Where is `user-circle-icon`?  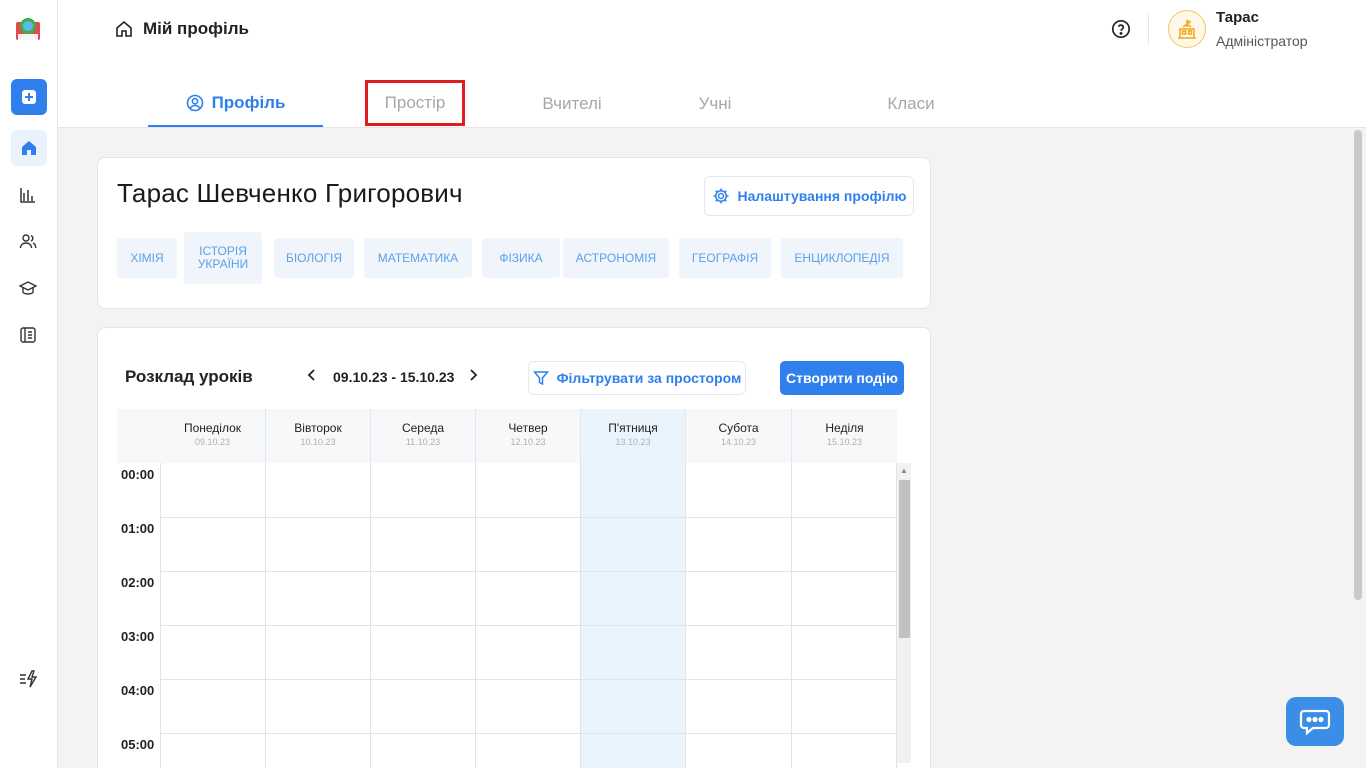
user-circle-icon is located at coordinates (194, 102).